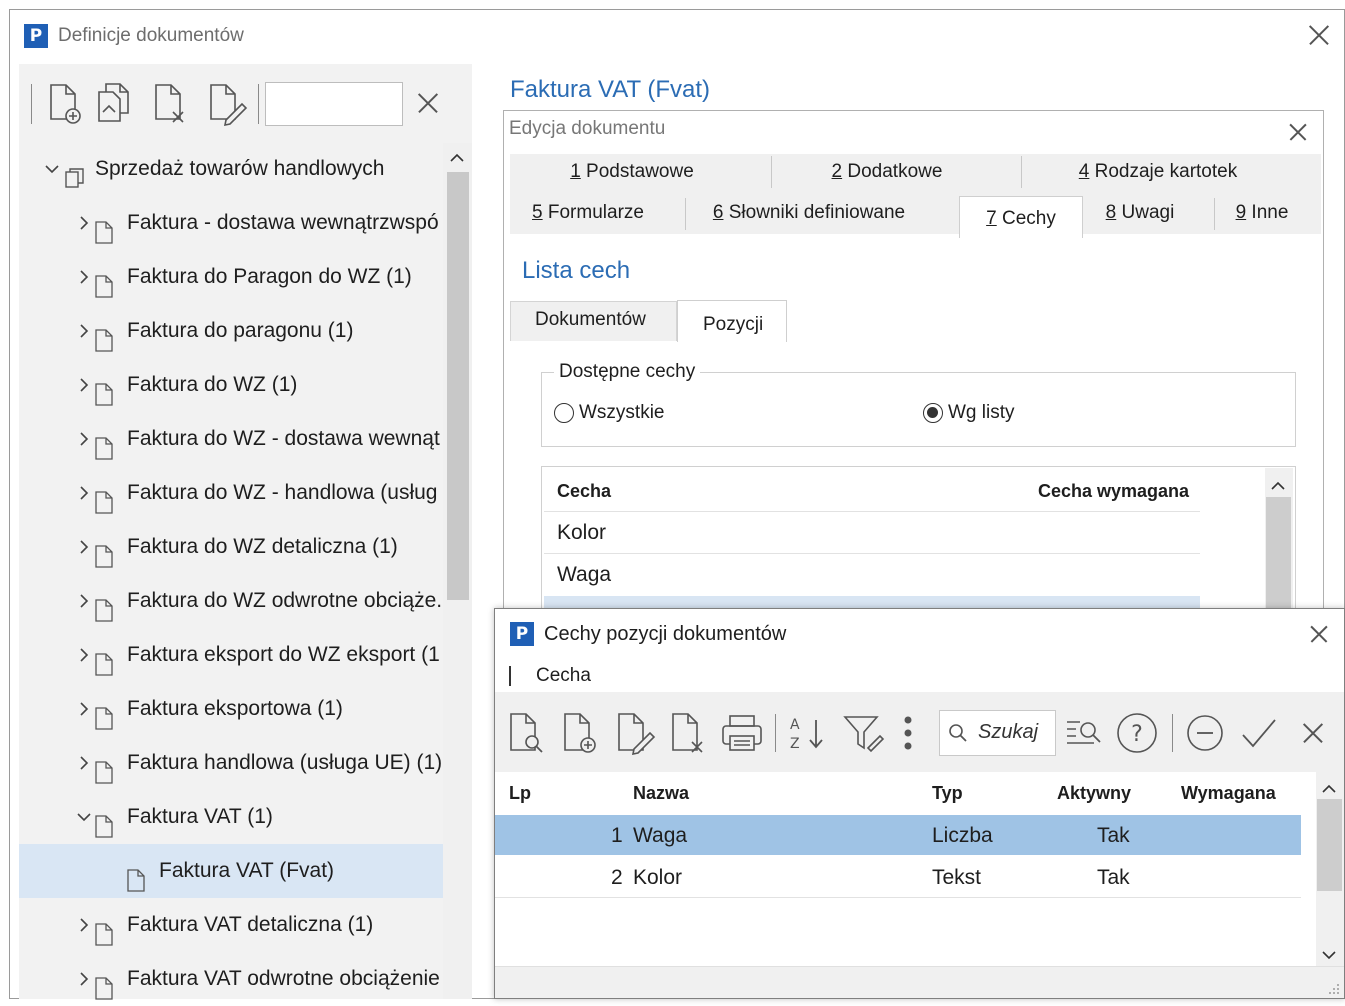  I want to click on filter-icon, so click(864, 735).